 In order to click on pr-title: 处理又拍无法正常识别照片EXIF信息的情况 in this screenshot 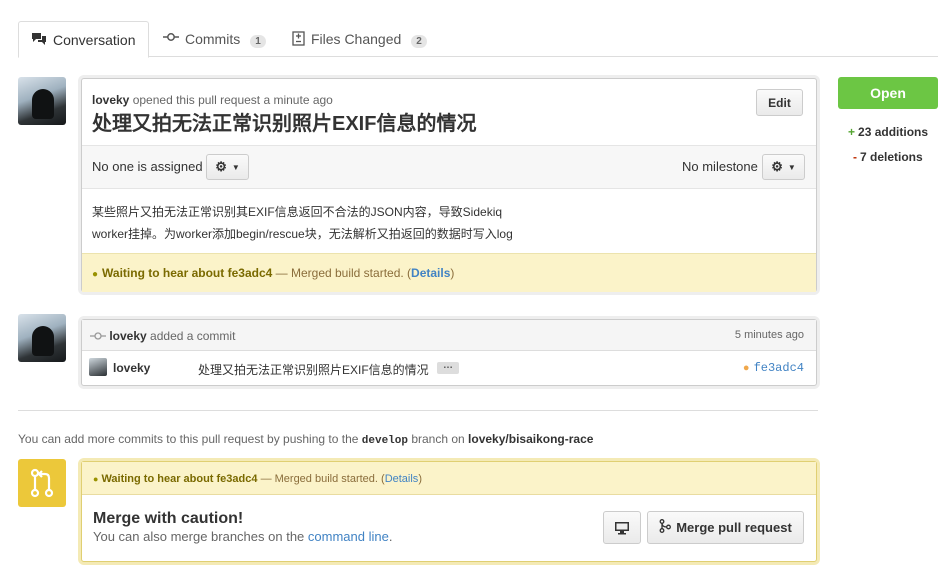, I will do `click(284, 124)`.